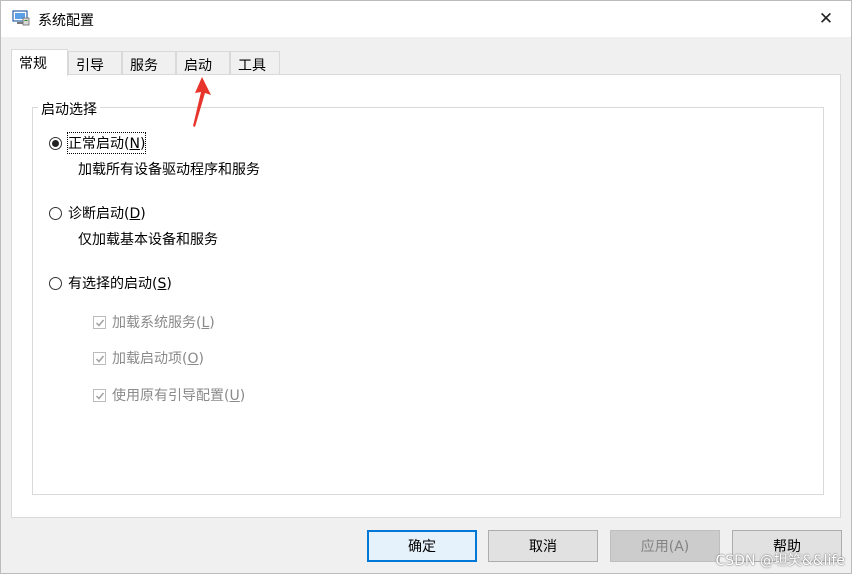  What do you see at coordinates (95, 63) in the screenshot?
I see `tab-boot: 引导` at bounding box center [95, 63].